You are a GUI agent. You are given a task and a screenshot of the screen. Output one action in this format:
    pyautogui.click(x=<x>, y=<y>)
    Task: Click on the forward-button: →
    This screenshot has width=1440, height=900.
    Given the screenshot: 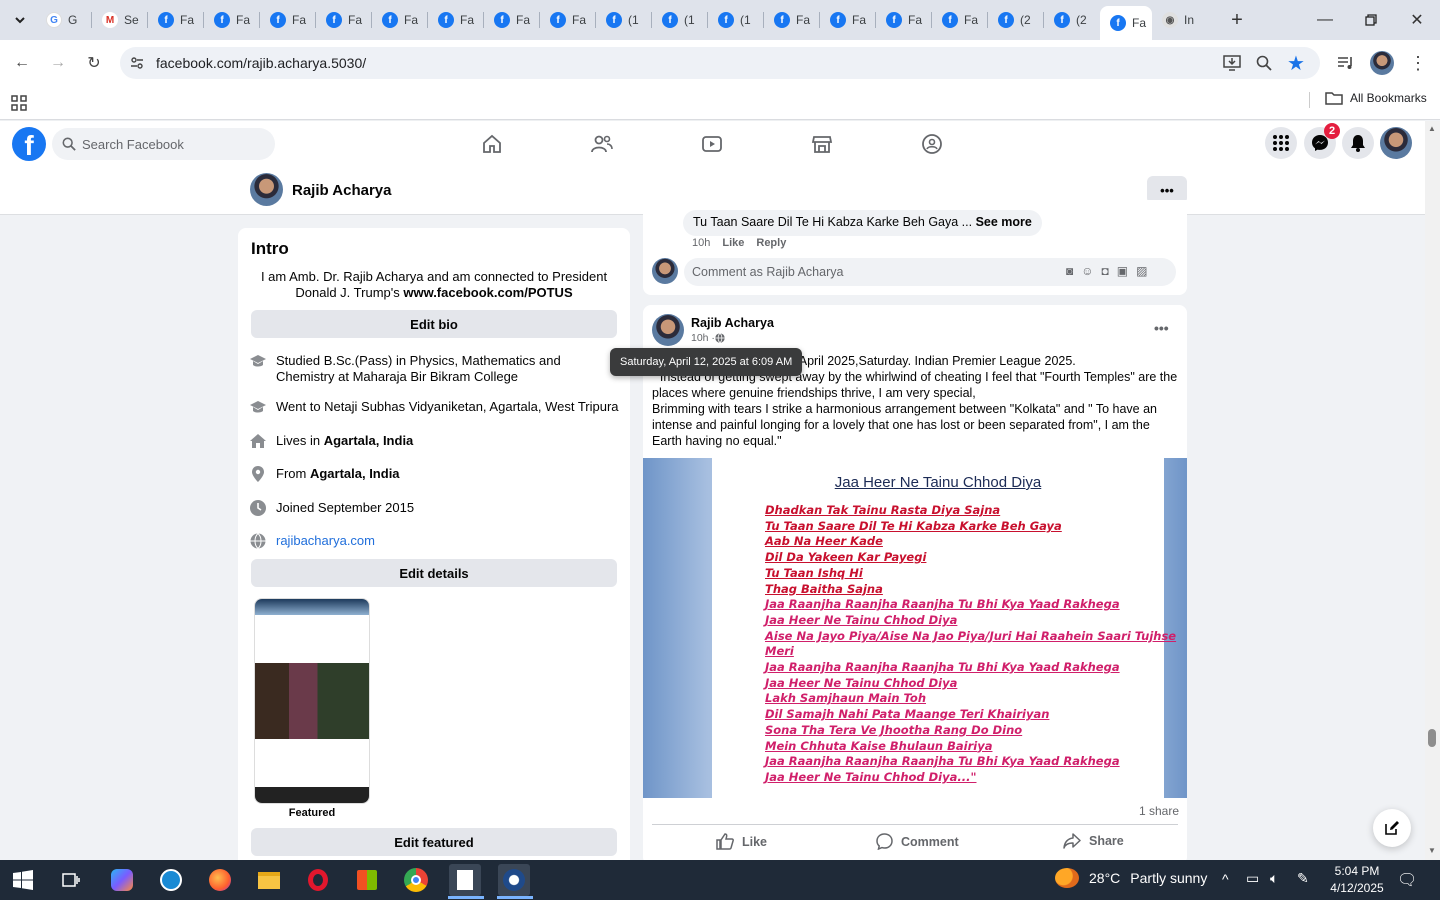 What is the action you would take?
    pyautogui.click(x=58, y=63)
    